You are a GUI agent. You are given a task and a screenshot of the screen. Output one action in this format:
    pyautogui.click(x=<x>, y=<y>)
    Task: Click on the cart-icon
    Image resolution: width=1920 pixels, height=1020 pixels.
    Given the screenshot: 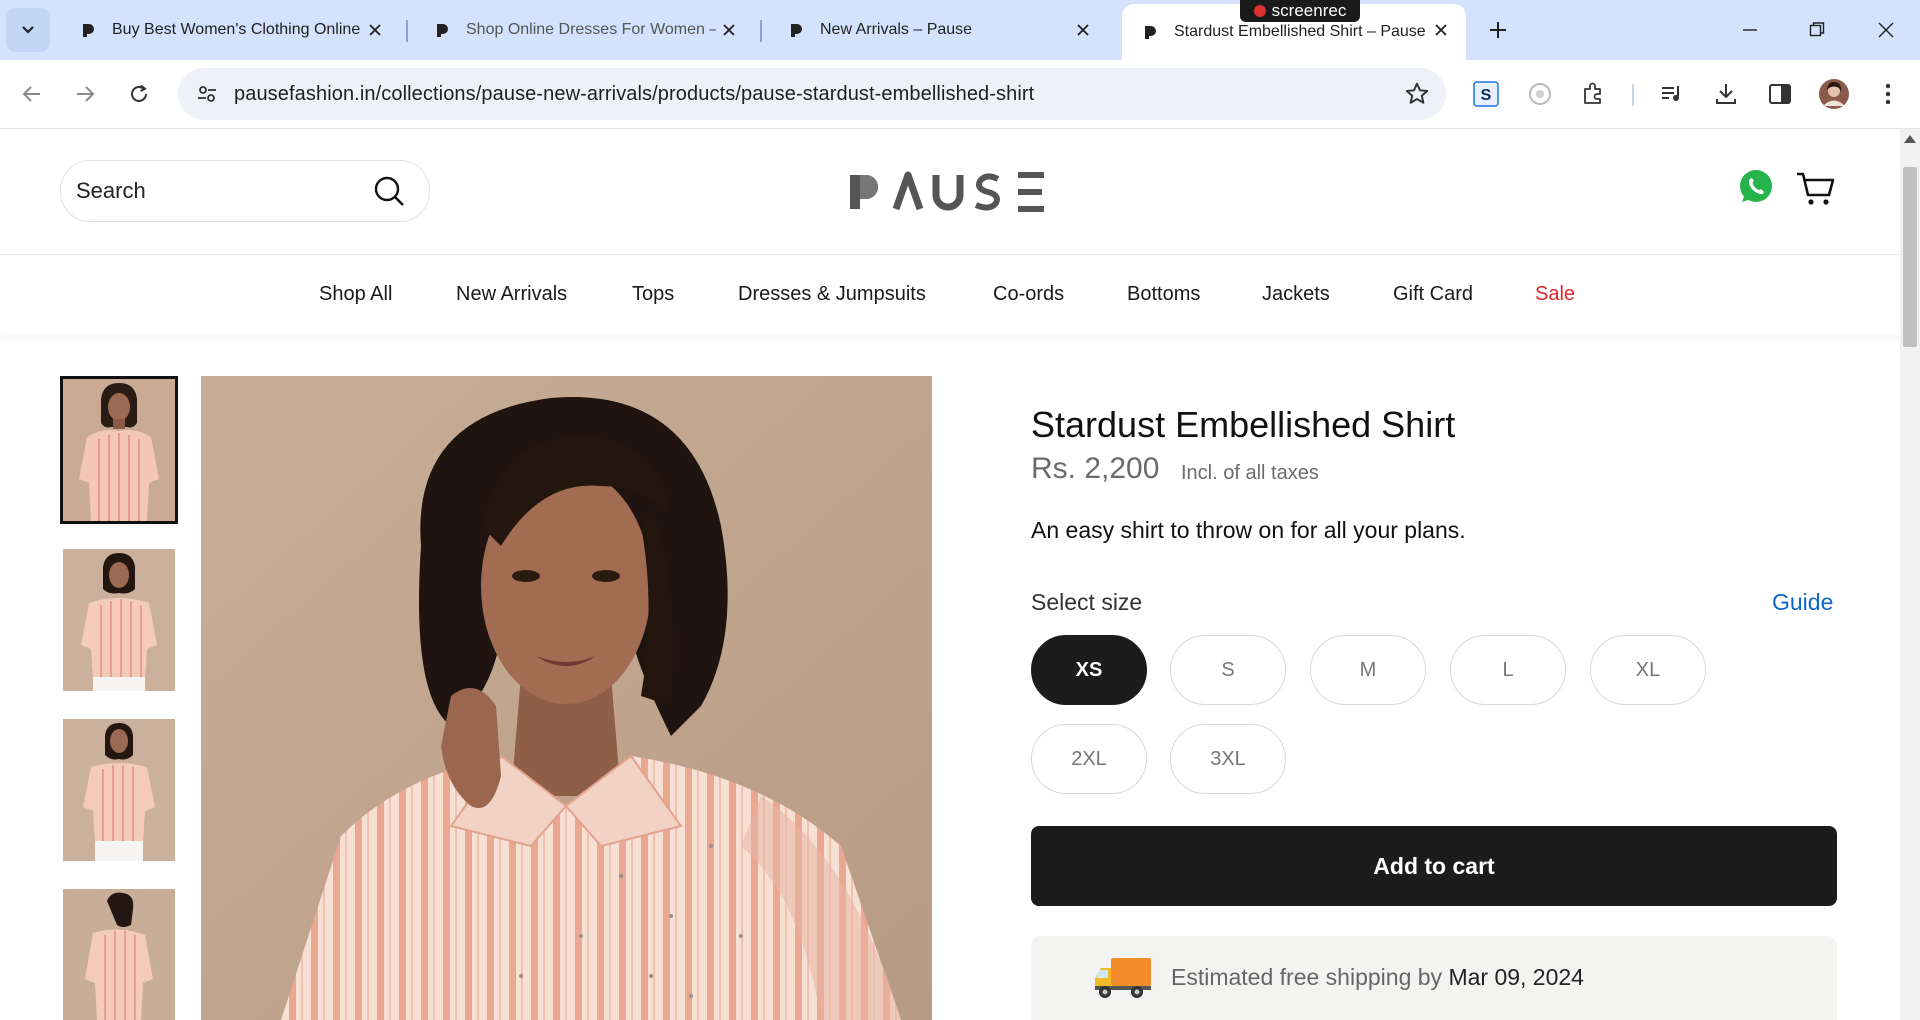 What is the action you would take?
    pyautogui.click(x=1816, y=189)
    